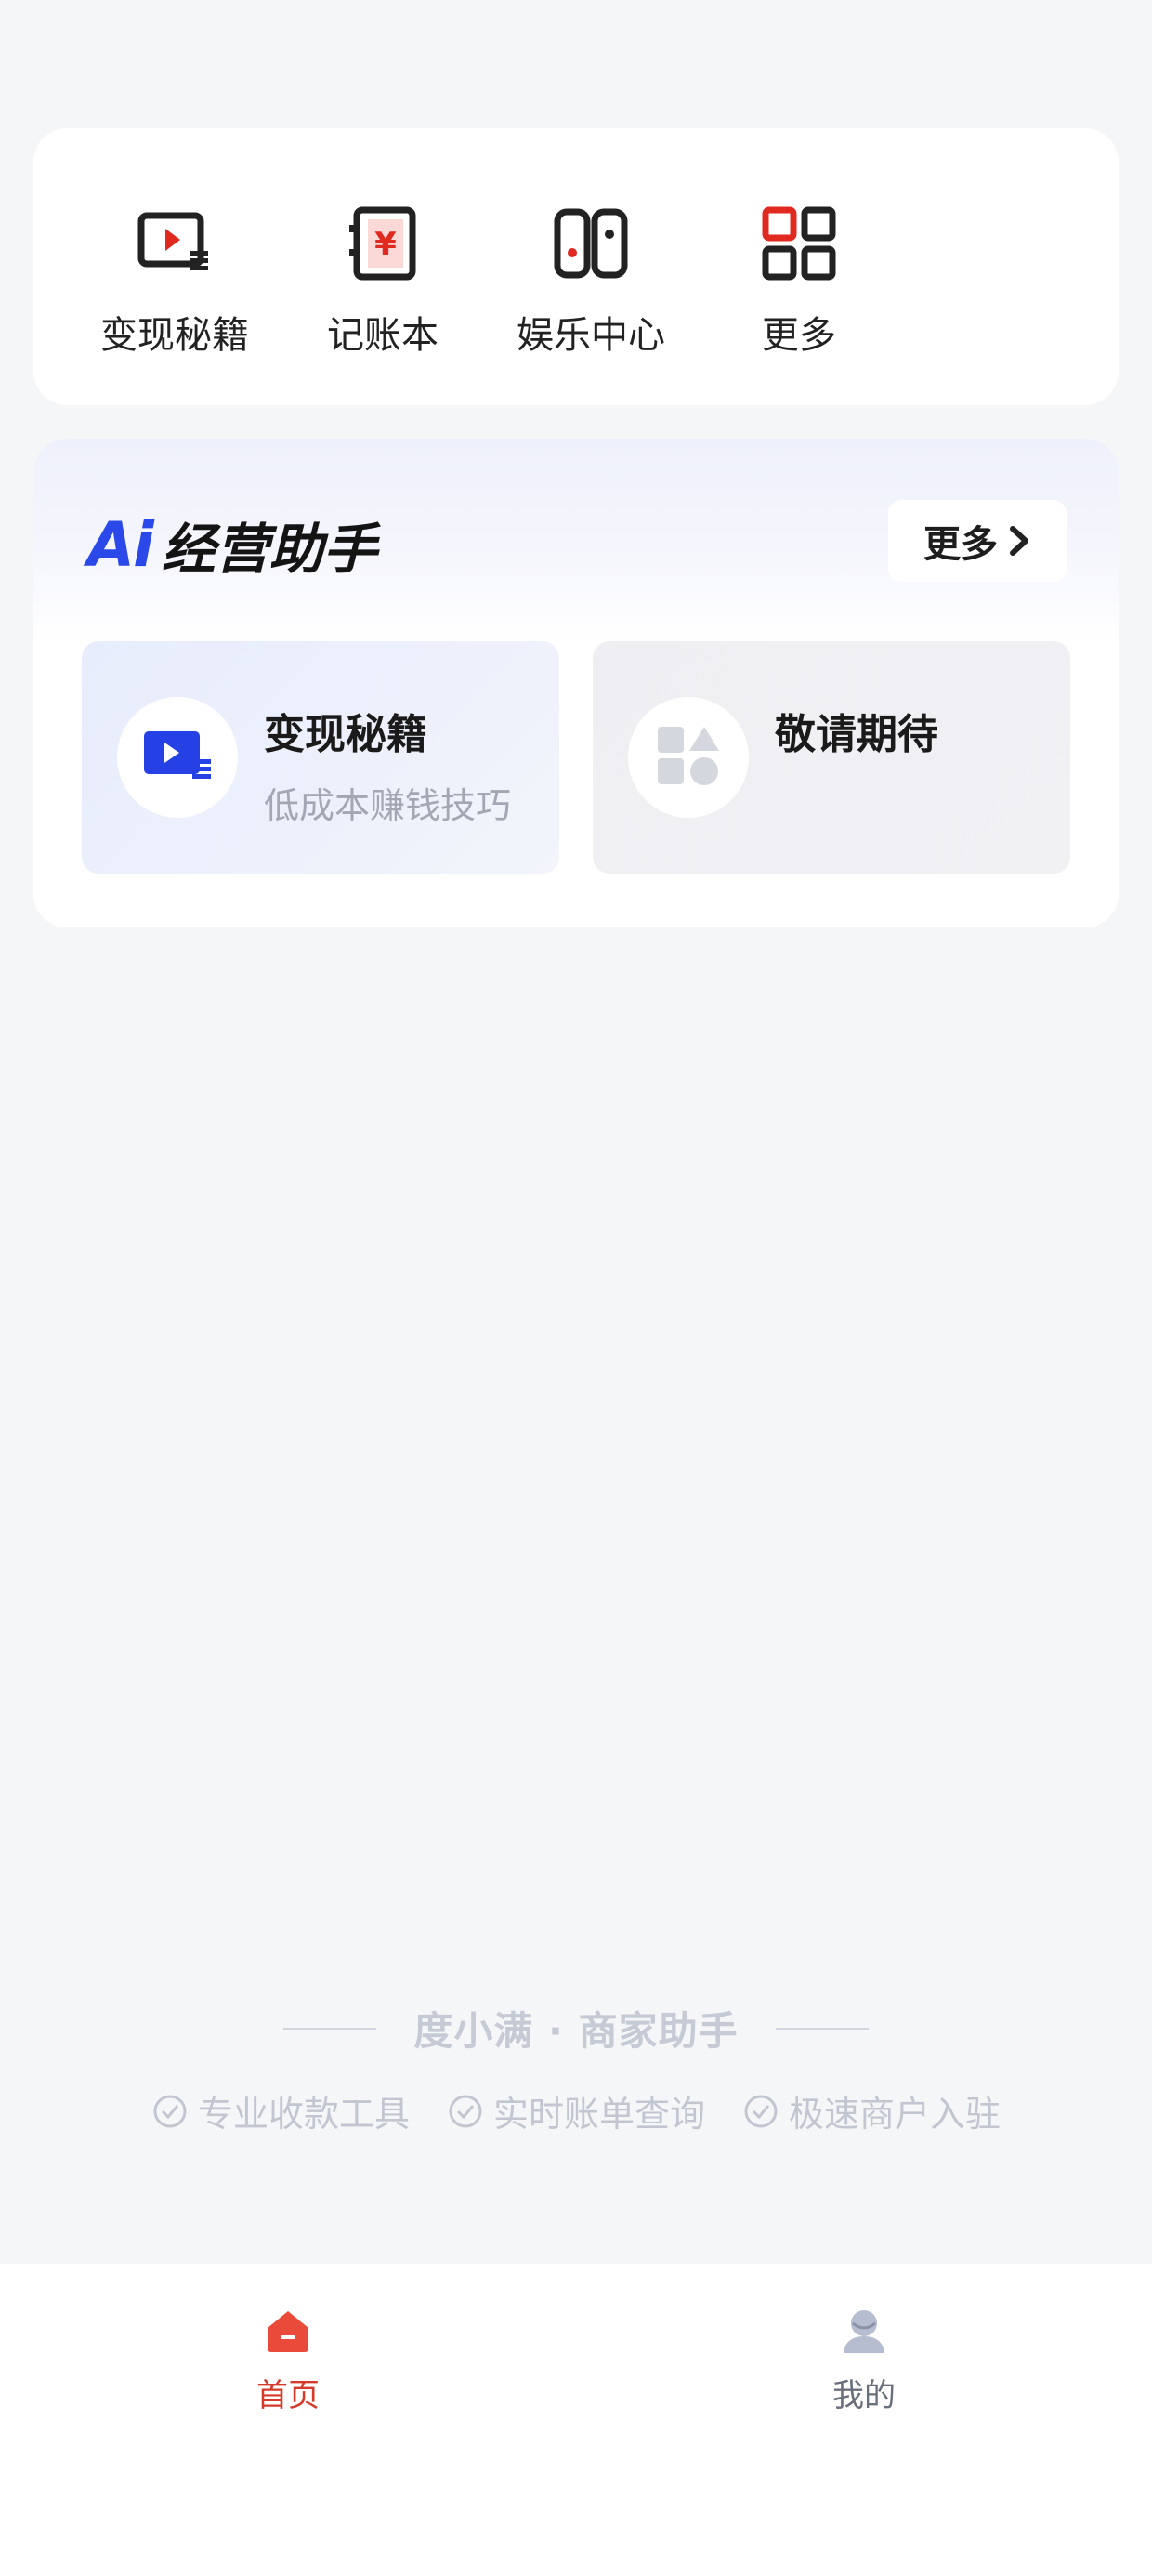  Describe the element at coordinates (121, 544) in the screenshot. I see `ai-logo: Ai` at that location.